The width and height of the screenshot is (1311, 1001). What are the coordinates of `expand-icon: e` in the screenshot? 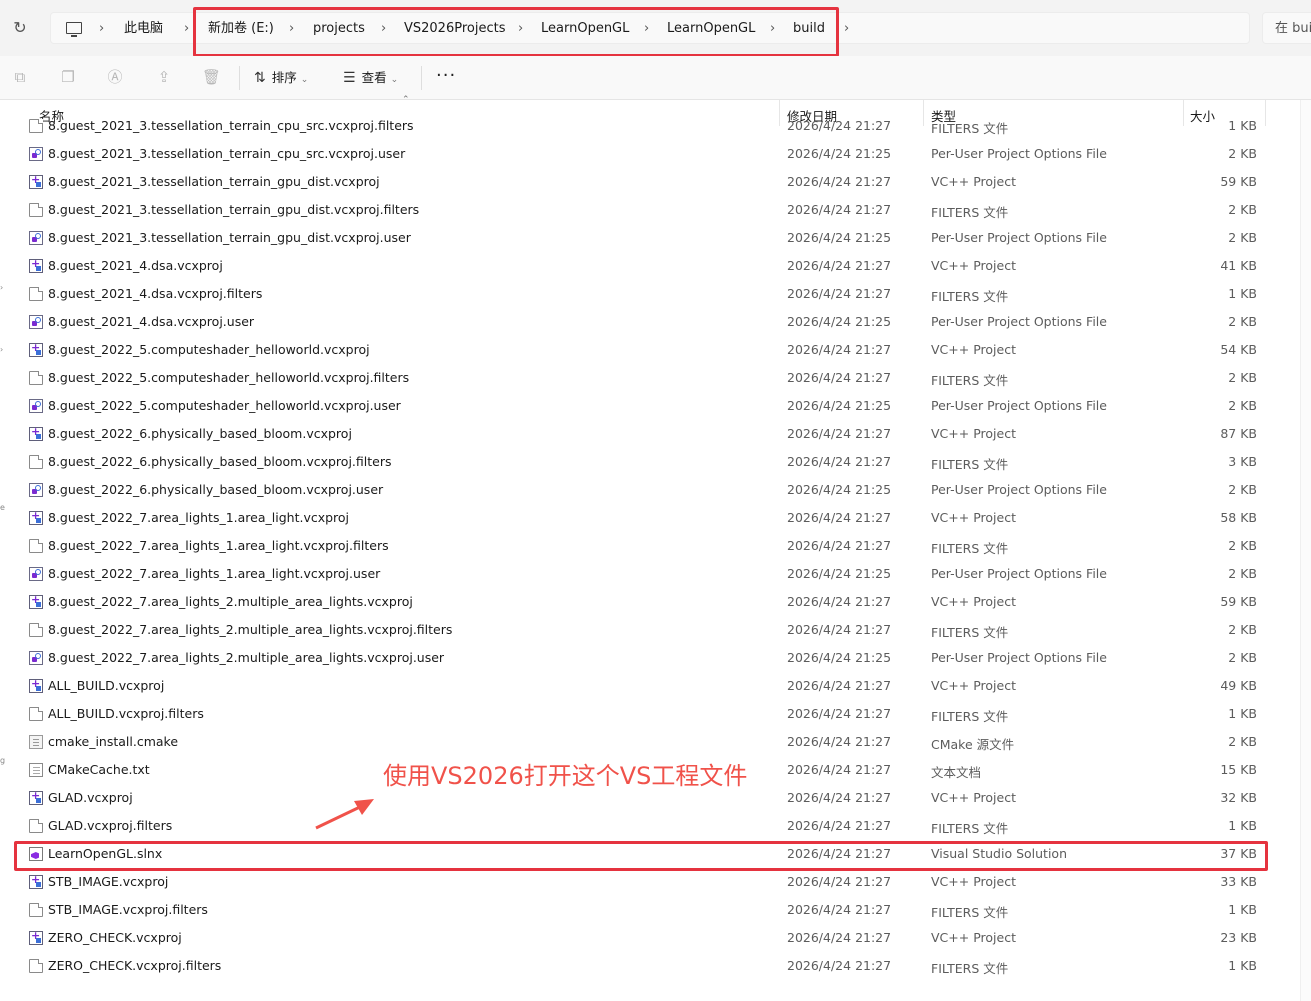 It's located at (3, 508).